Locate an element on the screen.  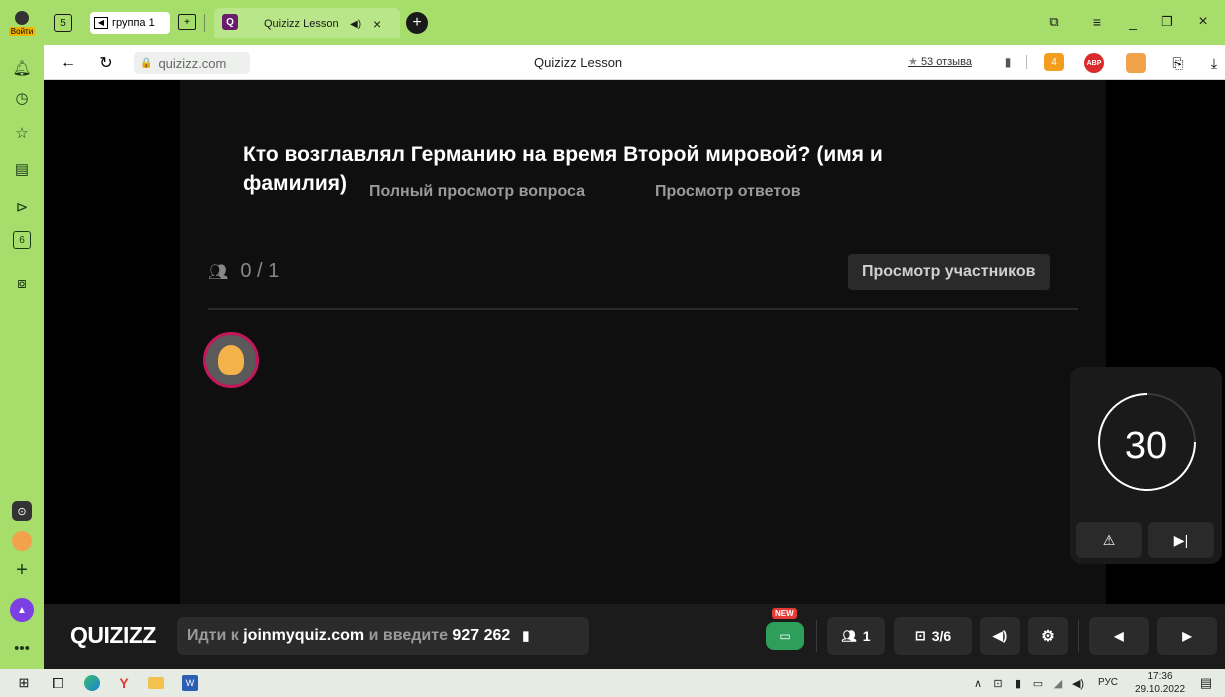
task-view-icon: ⧠ is located at coordinates (58, 683).